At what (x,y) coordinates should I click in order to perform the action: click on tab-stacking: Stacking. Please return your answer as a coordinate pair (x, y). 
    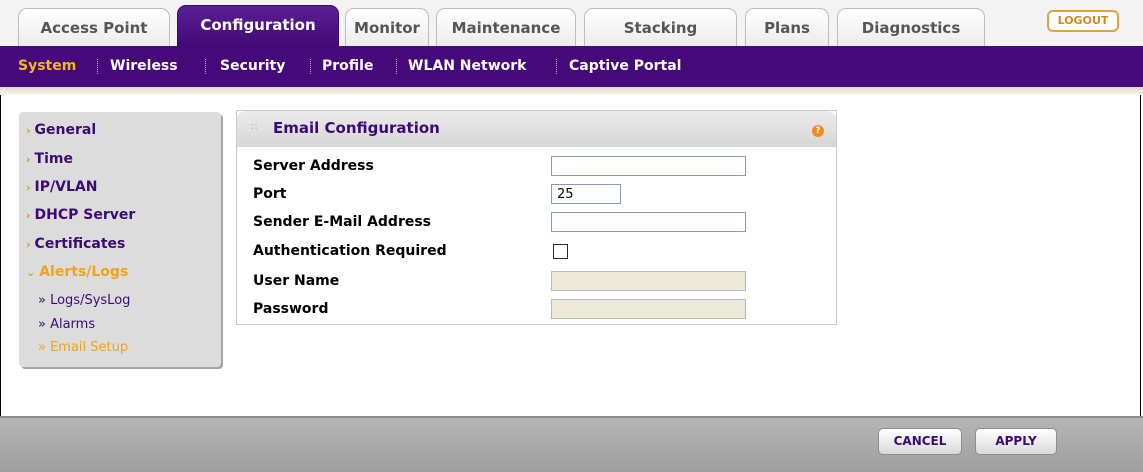
    Looking at the image, I should click on (660, 27).